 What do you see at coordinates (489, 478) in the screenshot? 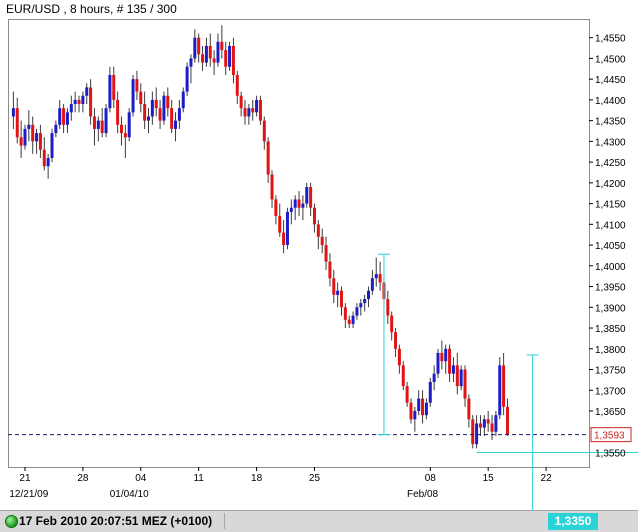
I see `x-tick-label: 15` at bounding box center [489, 478].